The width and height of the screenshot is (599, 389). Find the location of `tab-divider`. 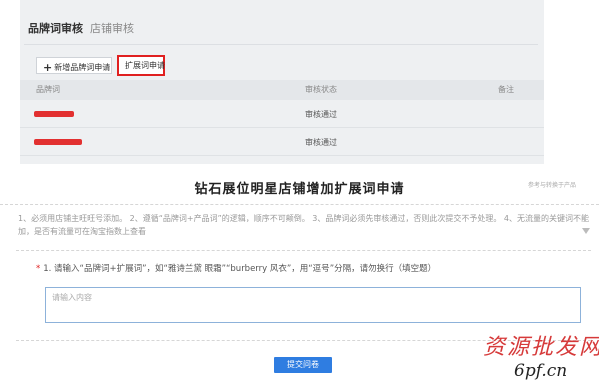

tab-divider is located at coordinates (281, 44).